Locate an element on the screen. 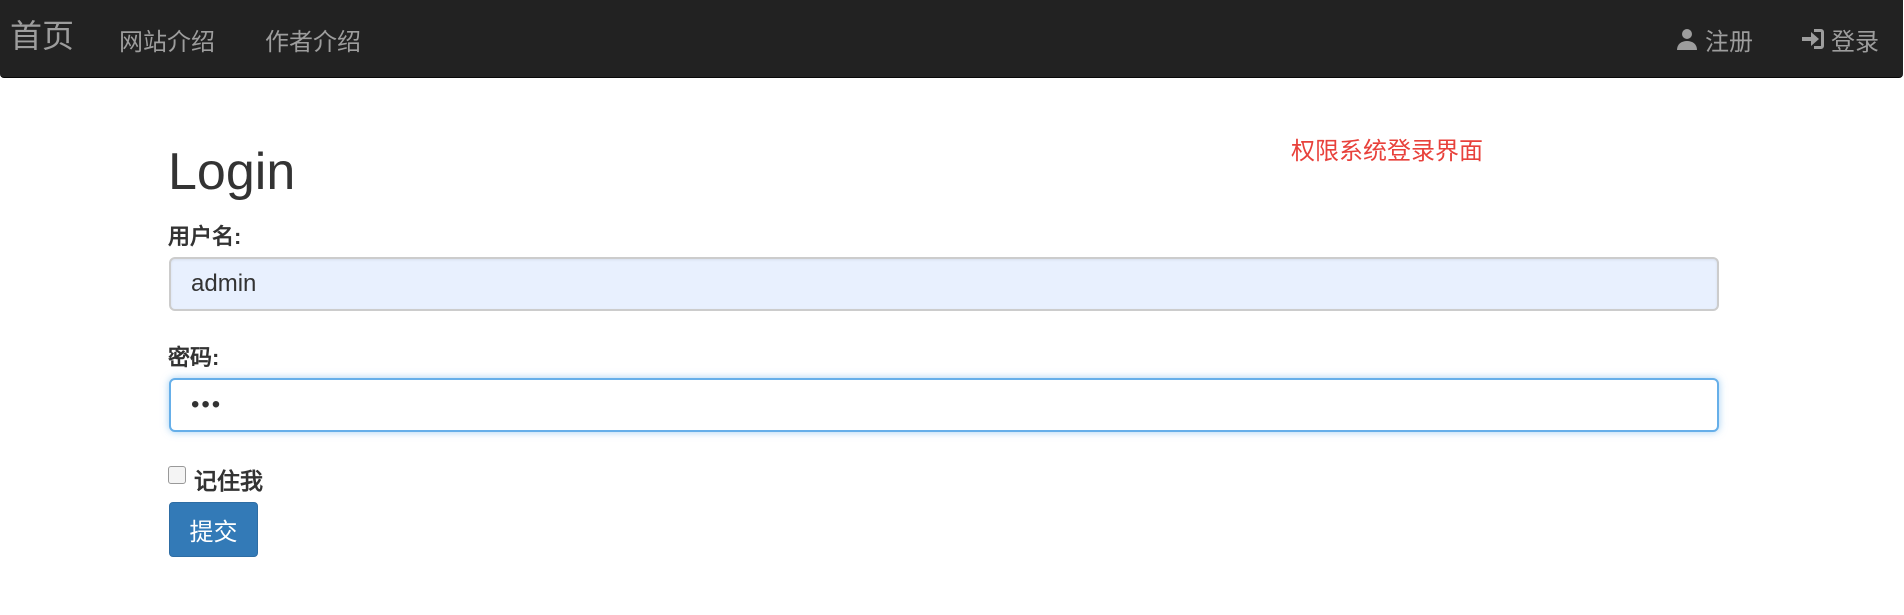 The image size is (1904, 615). remember-me-label: 记住我 is located at coordinates (228, 481).